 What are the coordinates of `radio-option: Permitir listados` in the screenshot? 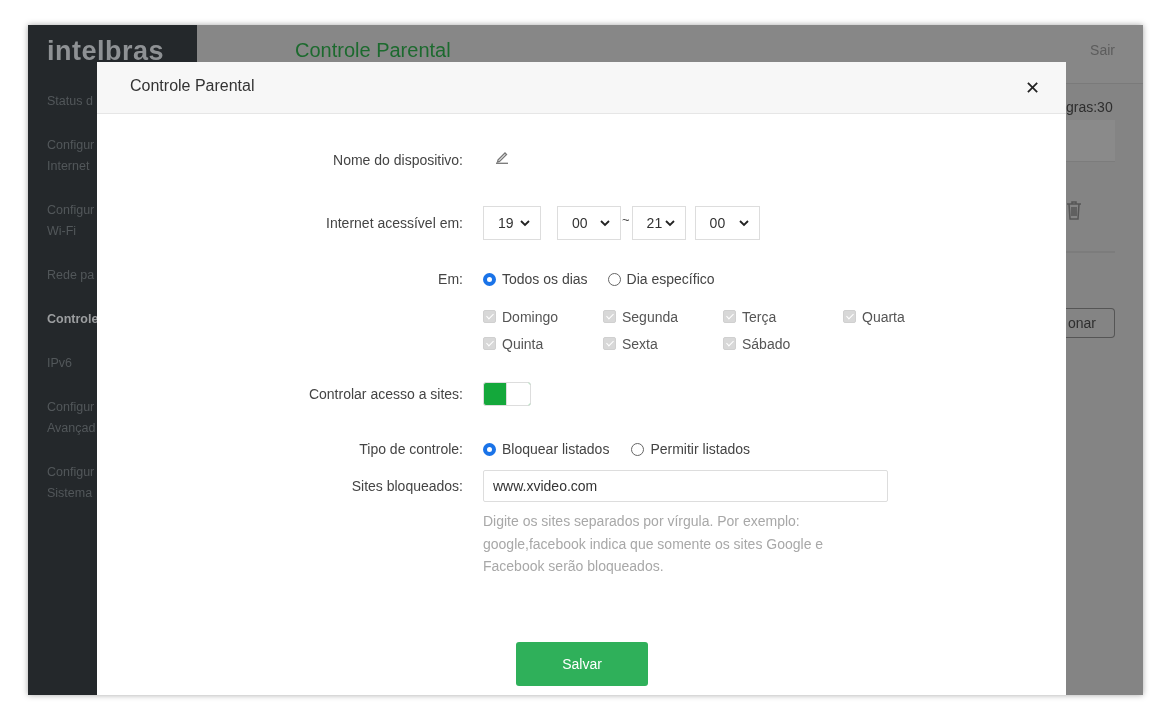 It's located at (690, 449).